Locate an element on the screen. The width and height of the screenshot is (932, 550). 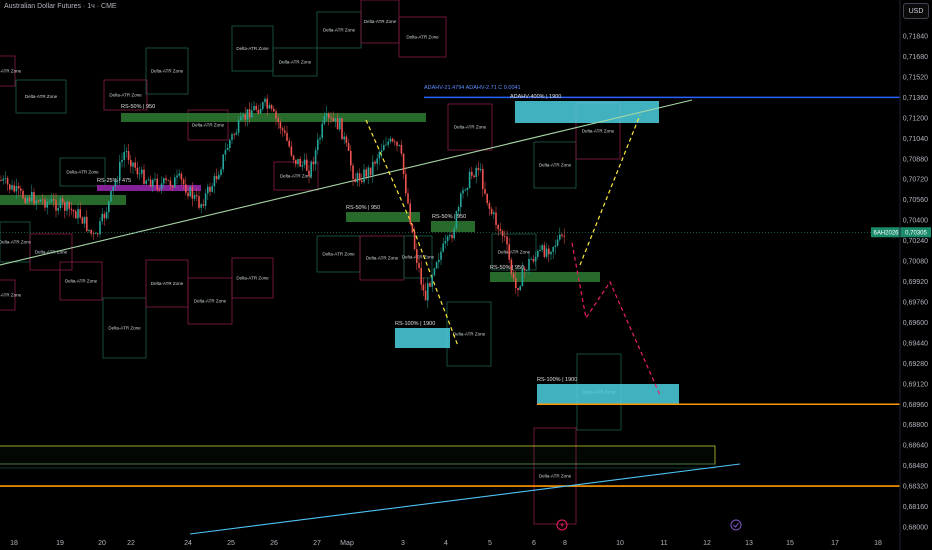
x-tick-label: 10 is located at coordinates (620, 543).